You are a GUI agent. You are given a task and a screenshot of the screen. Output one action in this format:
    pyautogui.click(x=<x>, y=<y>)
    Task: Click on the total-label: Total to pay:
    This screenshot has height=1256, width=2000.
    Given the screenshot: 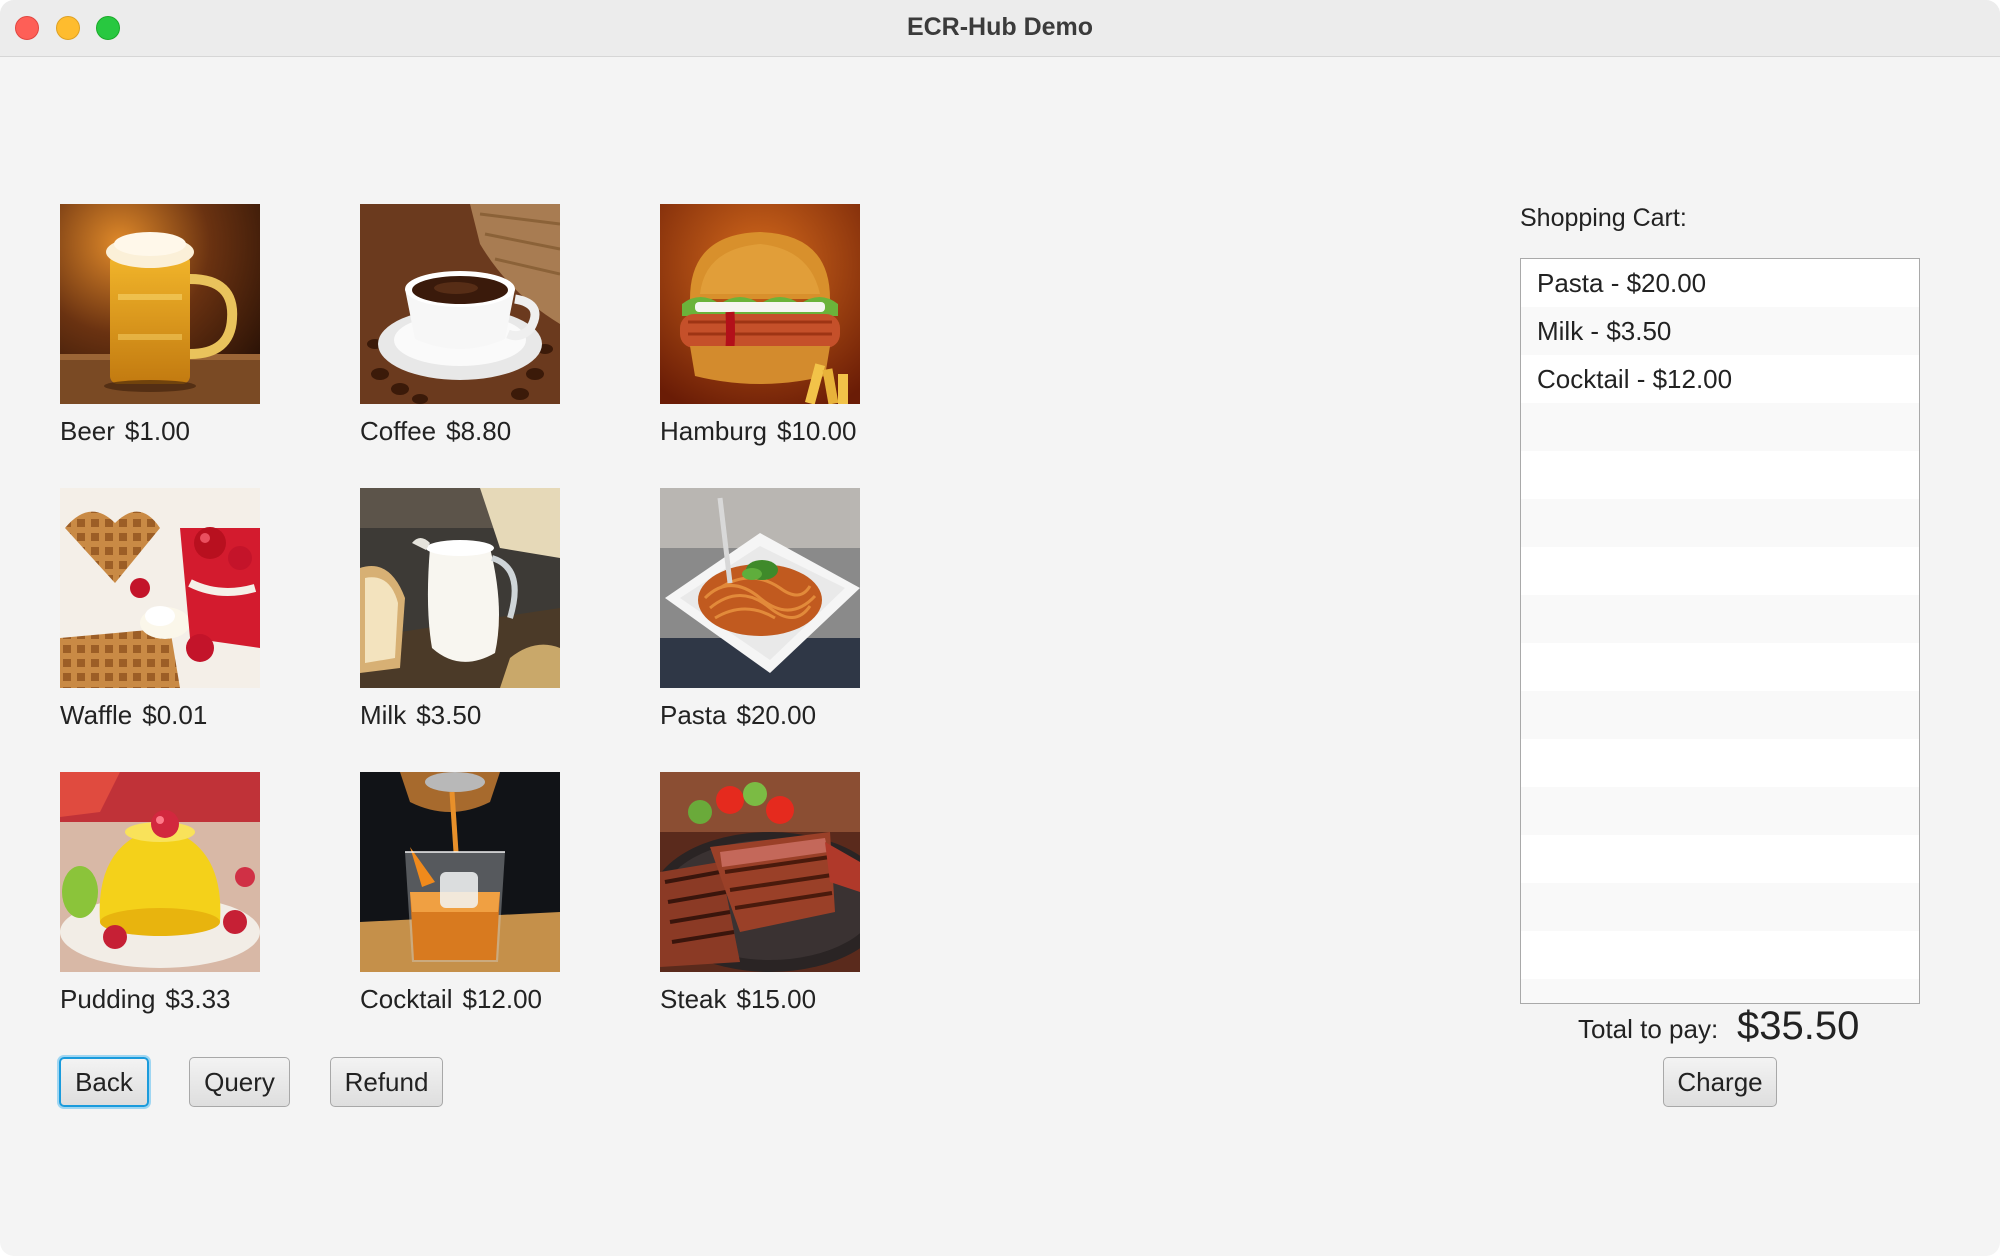 What is the action you would take?
    pyautogui.click(x=1648, y=1029)
    